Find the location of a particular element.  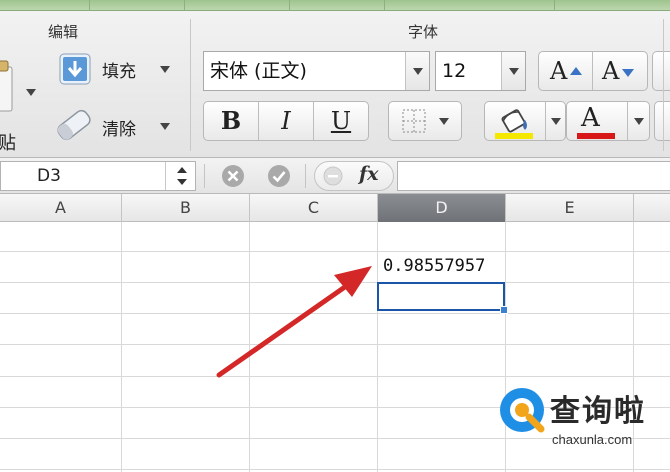

italic-label: I is located at coordinates (286, 121).